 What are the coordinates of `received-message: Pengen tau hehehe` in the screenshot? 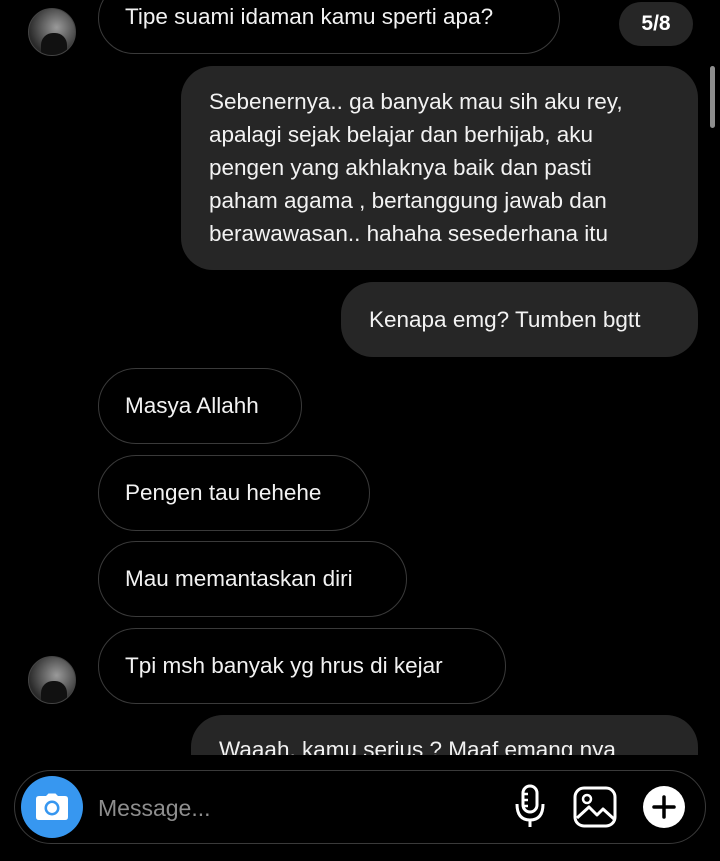 It's located at (234, 493).